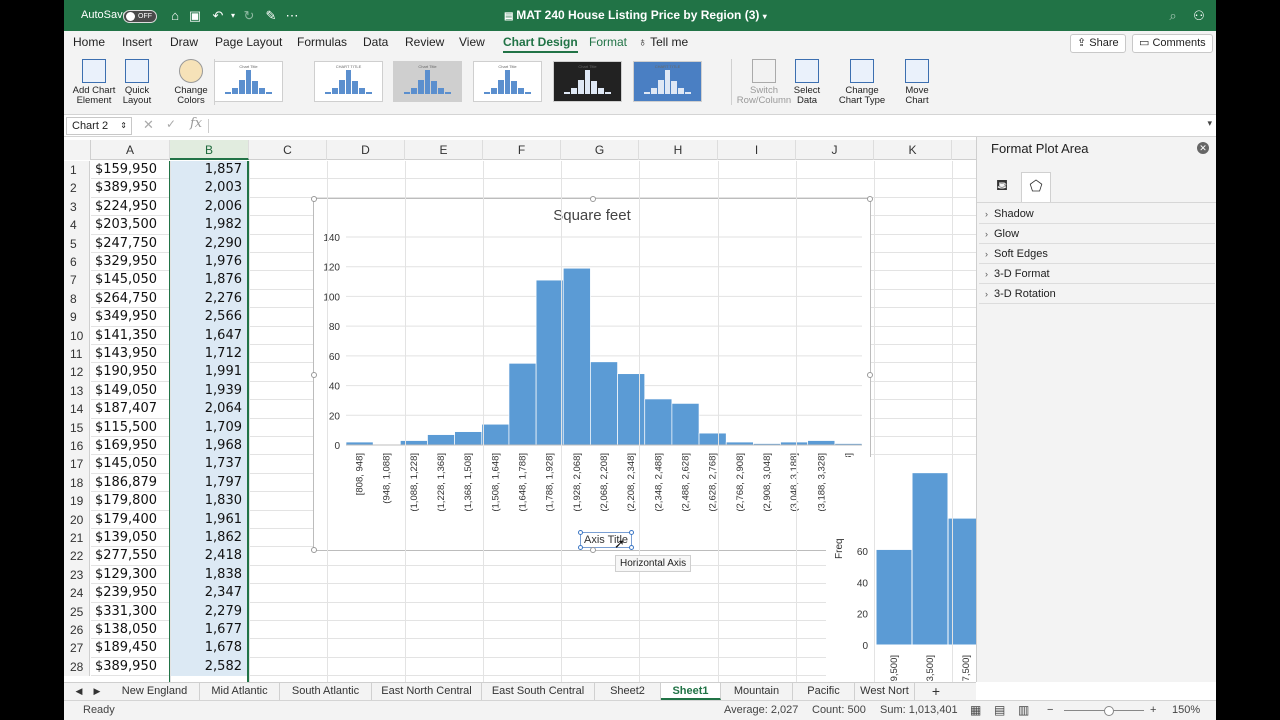  What do you see at coordinates (137, 82) in the screenshot?
I see `quick-layout-button: Quick Layout` at bounding box center [137, 82].